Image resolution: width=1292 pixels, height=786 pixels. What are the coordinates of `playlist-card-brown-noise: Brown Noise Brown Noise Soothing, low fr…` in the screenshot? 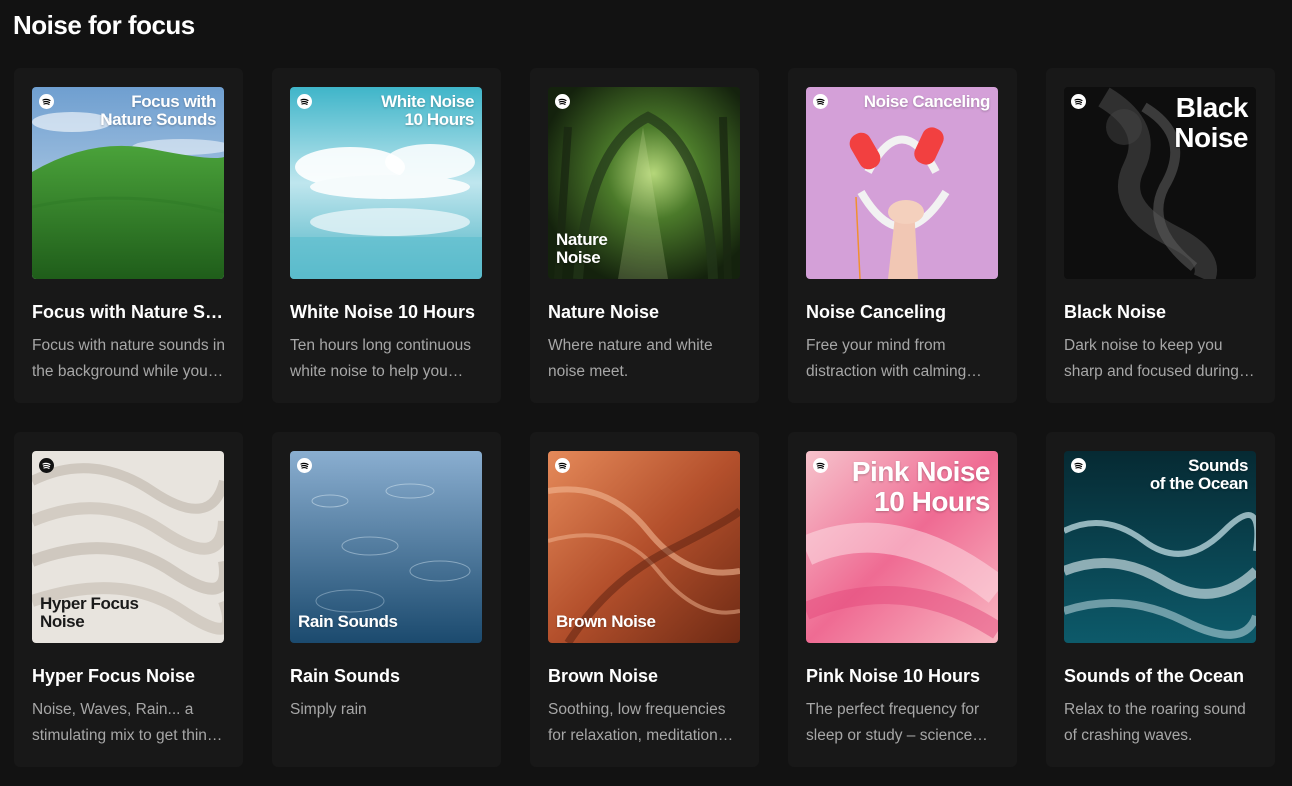 It's located at (644, 599).